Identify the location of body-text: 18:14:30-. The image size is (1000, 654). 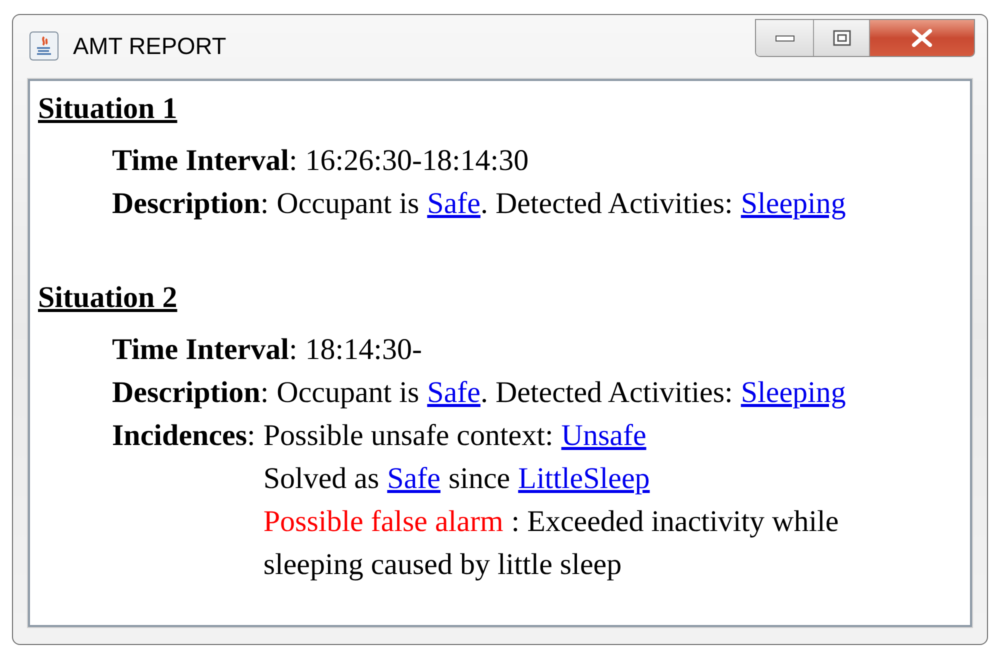
(363, 350).